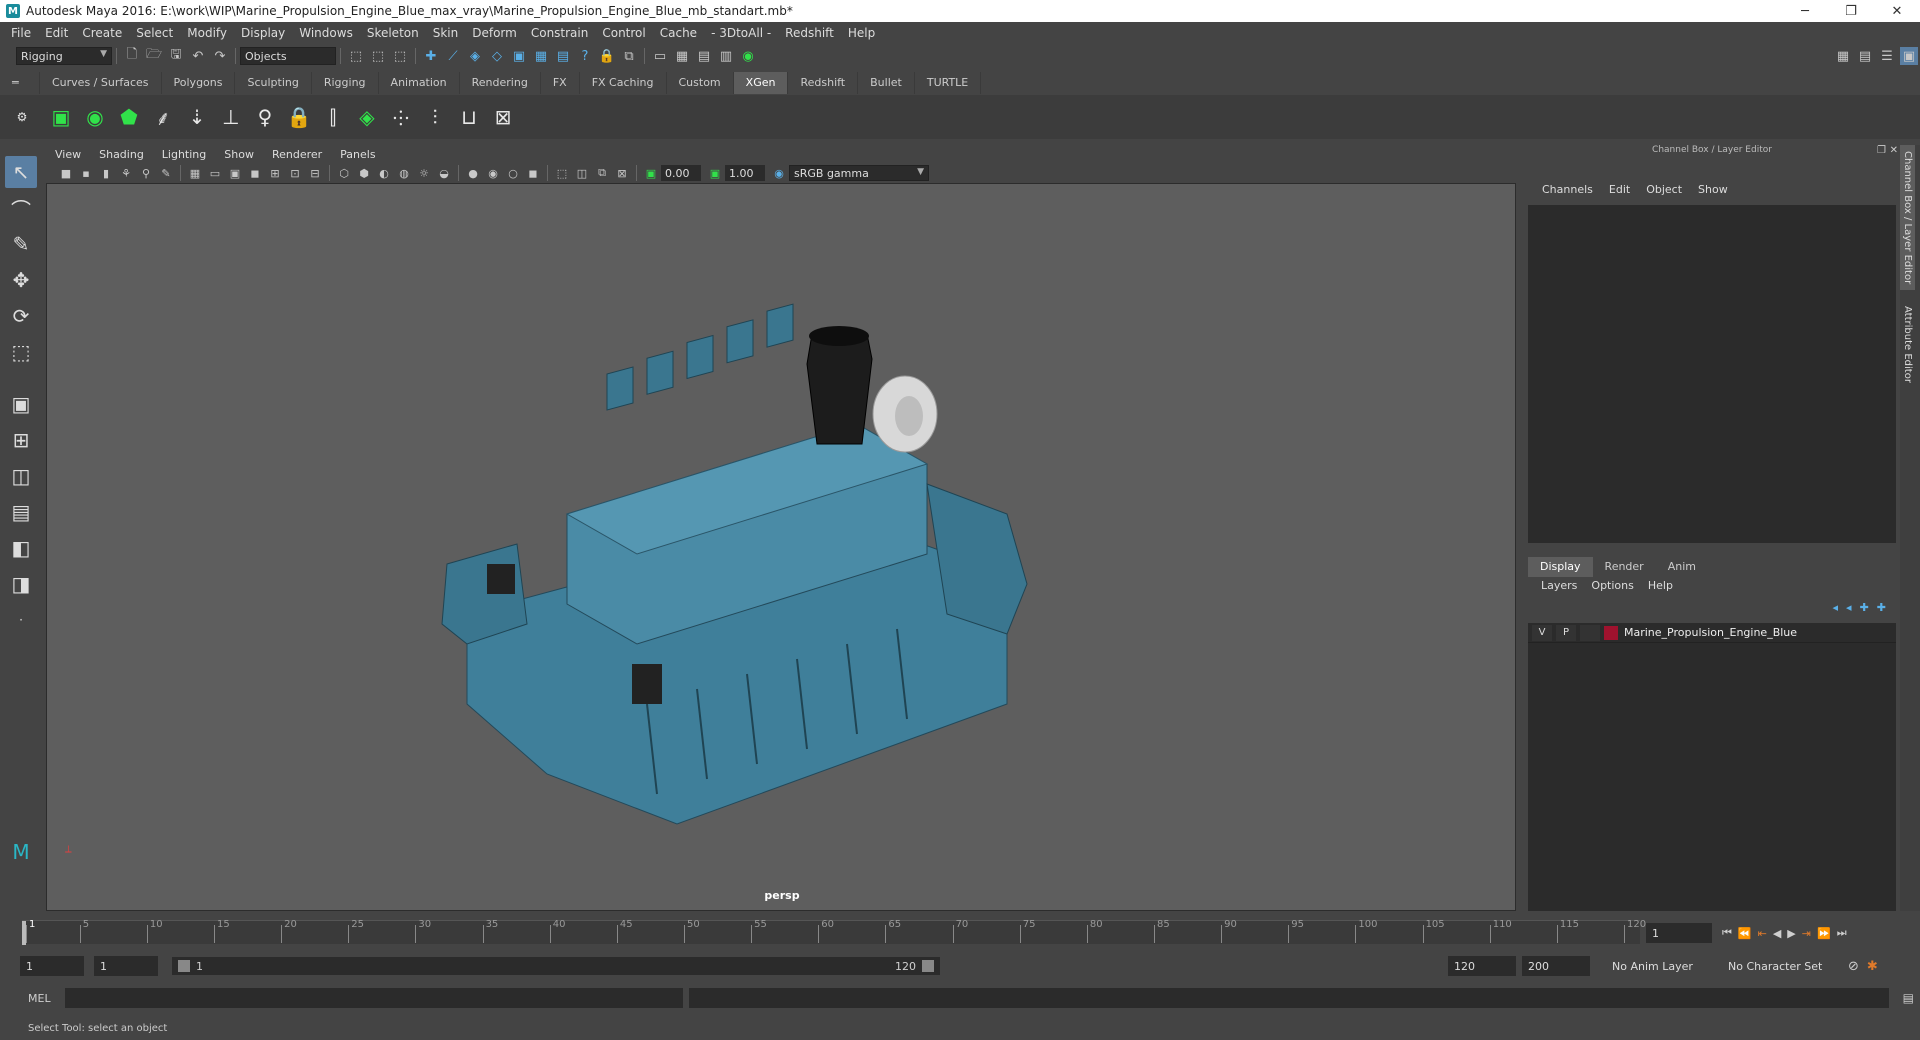 This screenshot has height=1040, width=1920. Describe the element at coordinates (195, 173) in the screenshot. I see `grid-icon: ▦` at that location.